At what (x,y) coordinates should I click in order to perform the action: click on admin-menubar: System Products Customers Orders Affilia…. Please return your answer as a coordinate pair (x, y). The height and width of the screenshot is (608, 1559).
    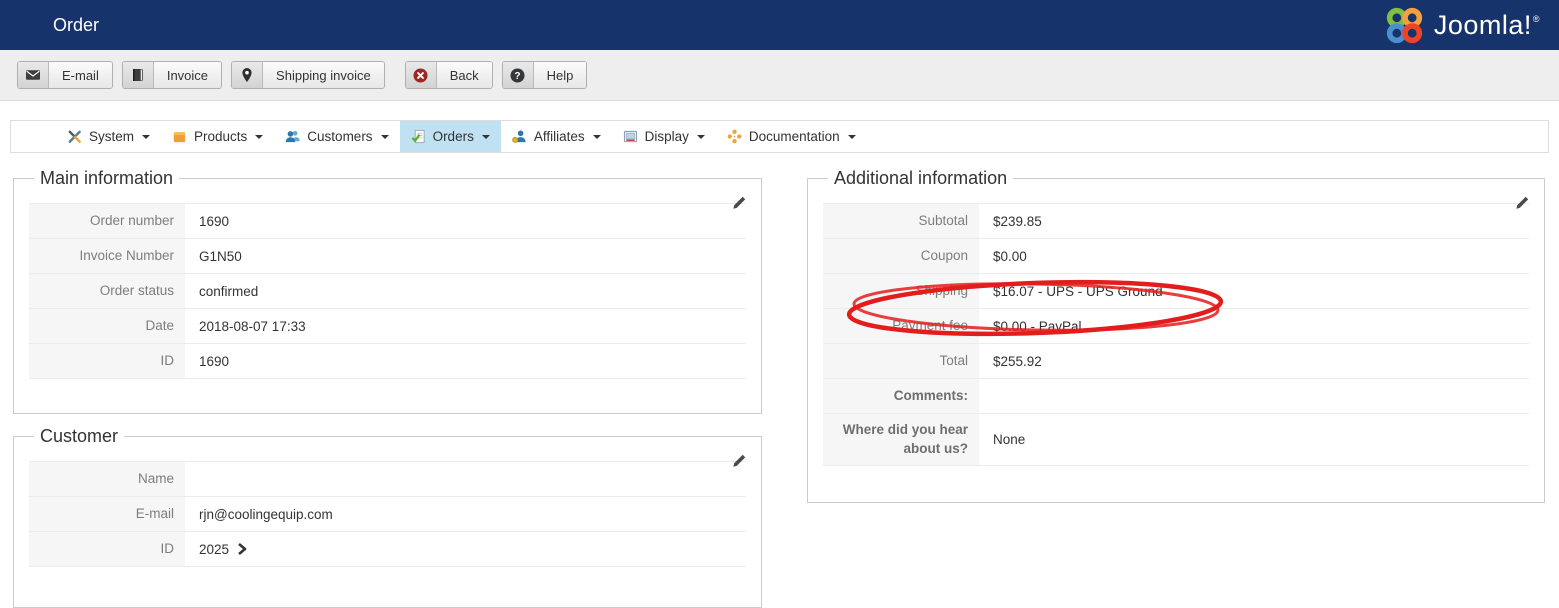
    Looking at the image, I should click on (779, 136).